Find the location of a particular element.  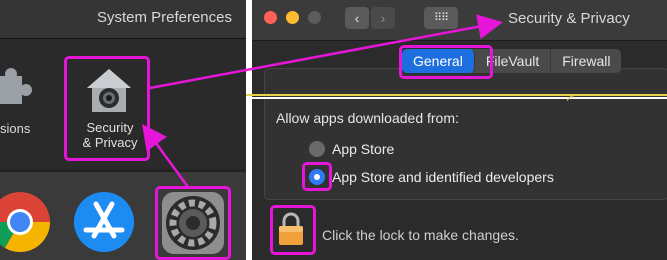

security-privacy-pane: Security & Privacy is located at coordinates (110, 135).